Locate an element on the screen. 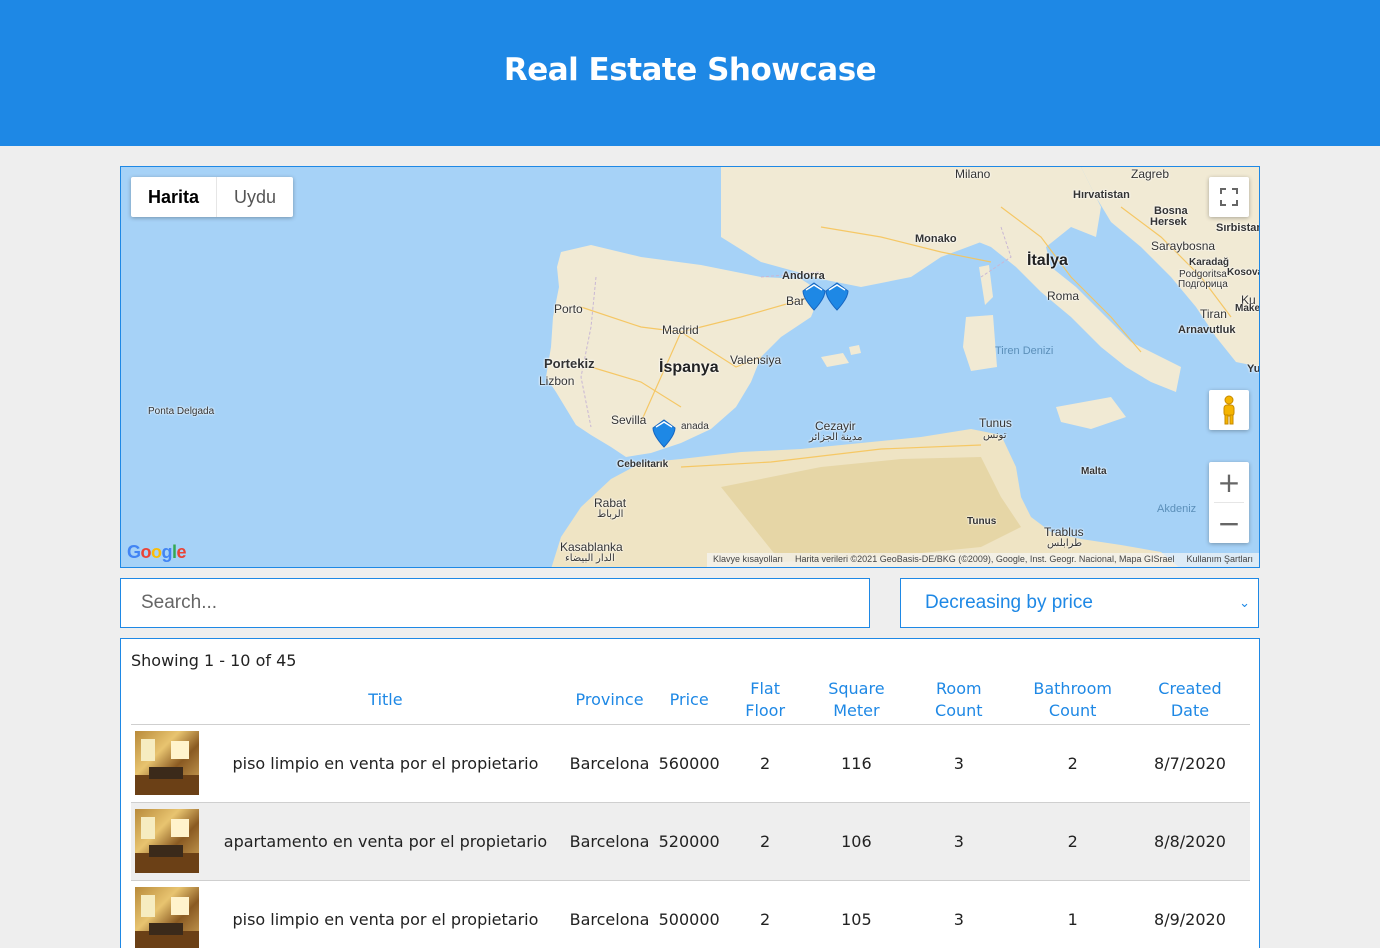 The image size is (1380, 948). col-room-count-line2: Count is located at coordinates (959, 710).